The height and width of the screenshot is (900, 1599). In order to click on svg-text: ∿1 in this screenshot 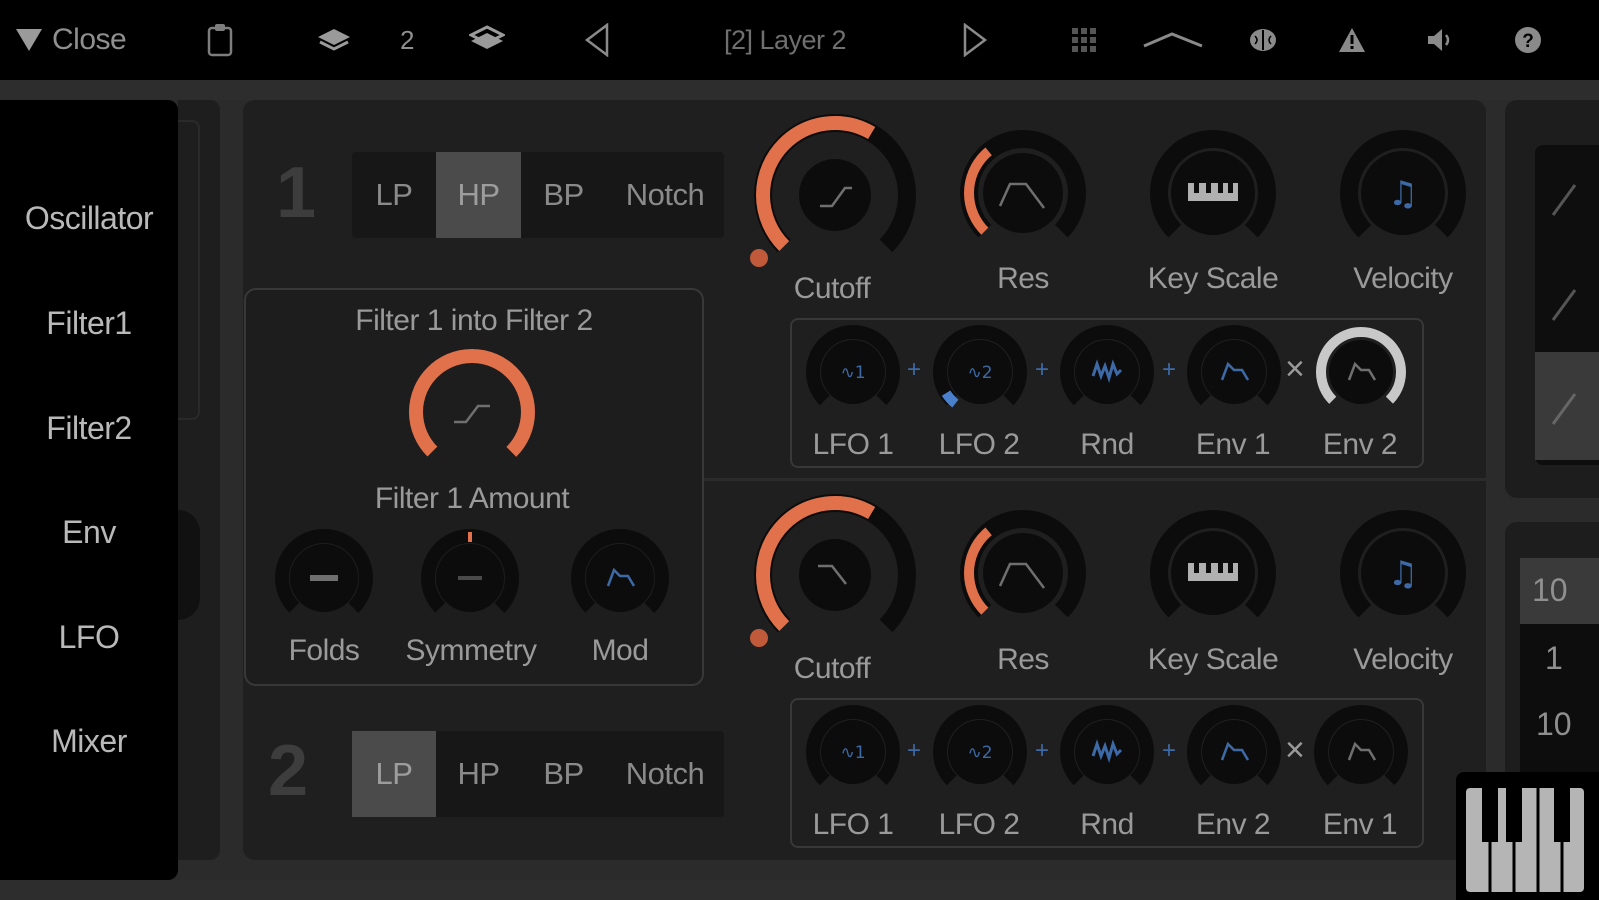, I will do `click(852, 753)`.